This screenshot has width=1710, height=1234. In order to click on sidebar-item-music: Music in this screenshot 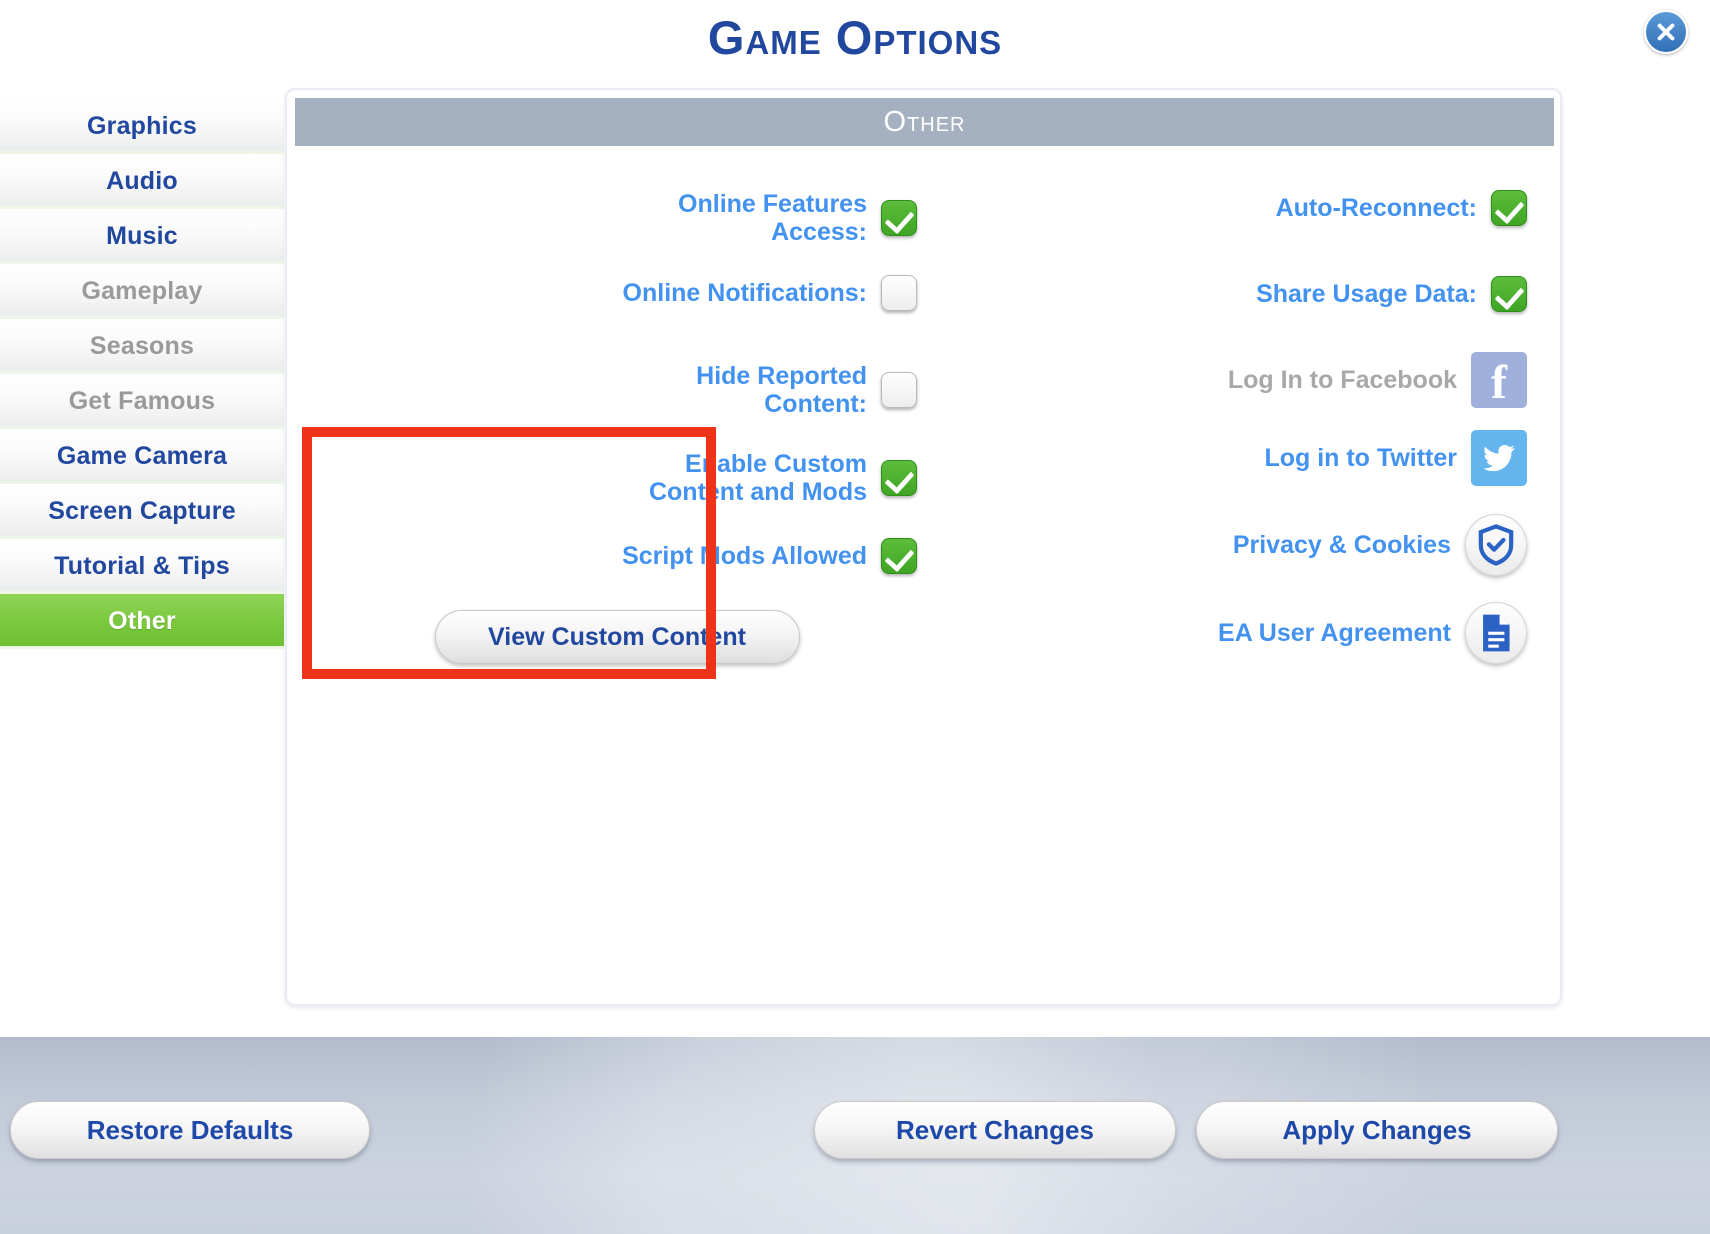, I will do `click(142, 236)`.